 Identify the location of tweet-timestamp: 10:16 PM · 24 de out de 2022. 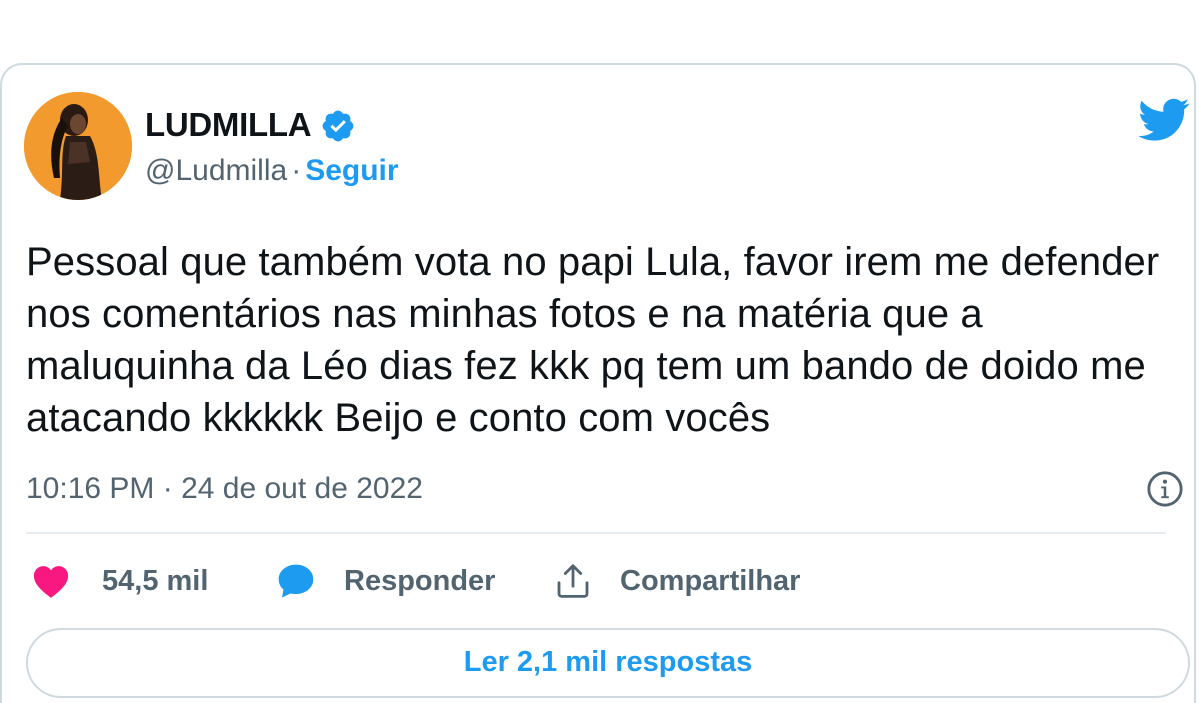
(224, 489).